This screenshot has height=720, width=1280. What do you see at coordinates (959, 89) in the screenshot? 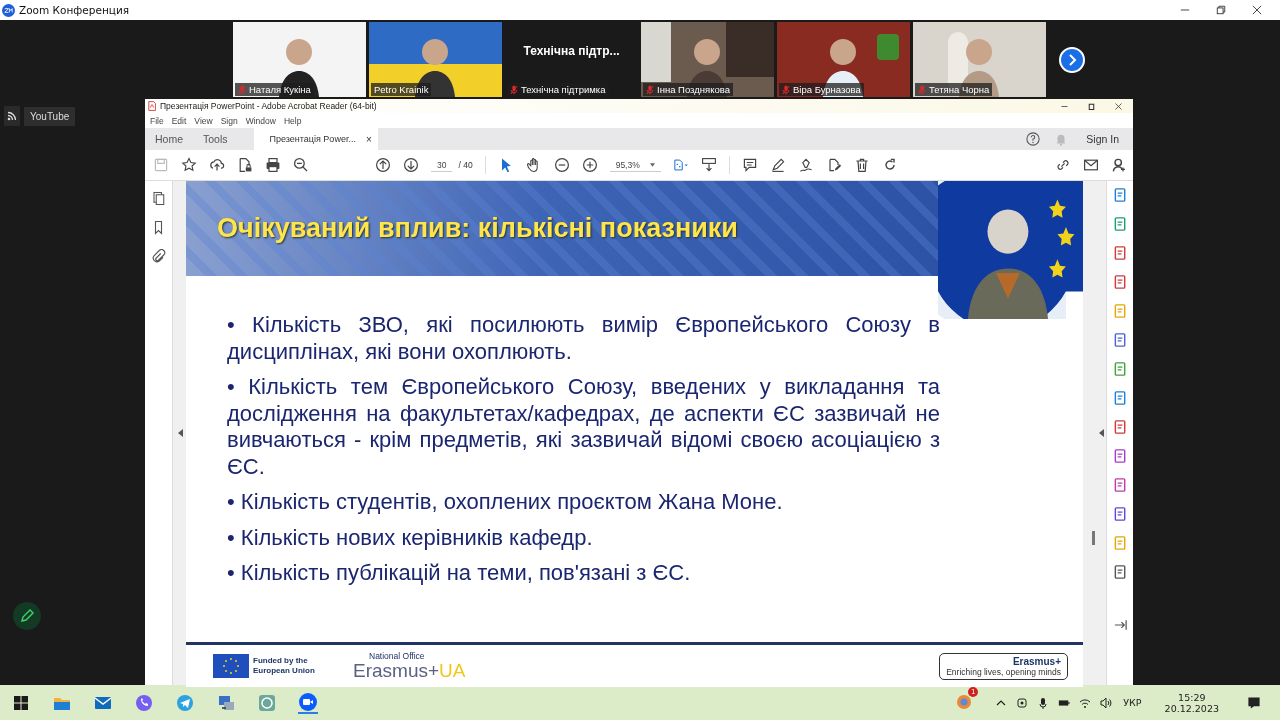
I see `participant-name: Тетяна Чорна` at bounding box center [959, 89].